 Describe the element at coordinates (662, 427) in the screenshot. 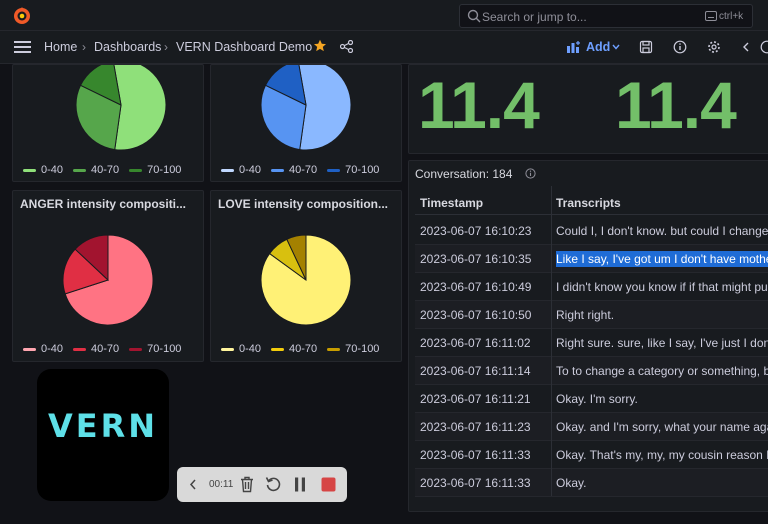

I see `transcript-cell: Okay. and I'm sorry, what your name aga` at that location.